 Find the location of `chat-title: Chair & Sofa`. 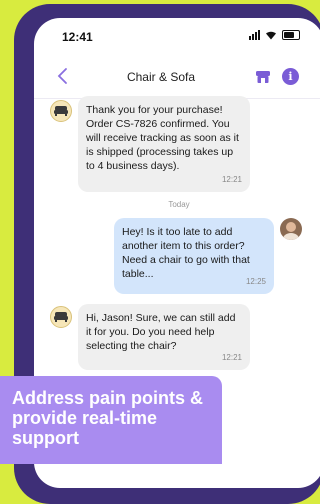

chat-title: Chair & Sofa is located at coordinates (161, 77).